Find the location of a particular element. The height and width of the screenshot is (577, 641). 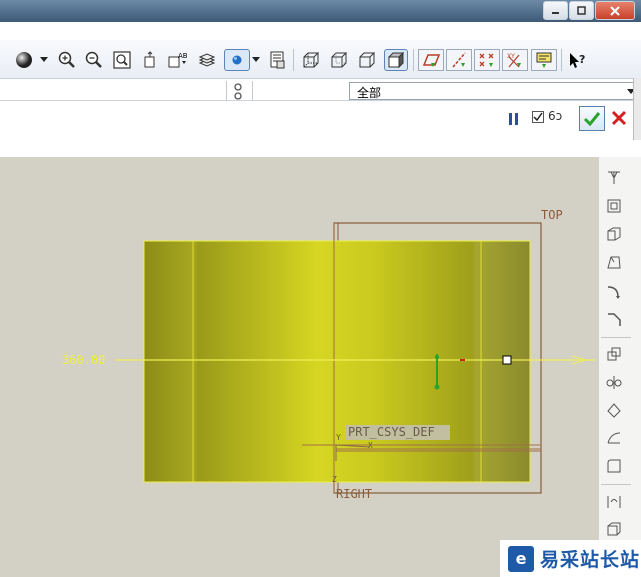

round-icon is located at coordinates (613, 292).